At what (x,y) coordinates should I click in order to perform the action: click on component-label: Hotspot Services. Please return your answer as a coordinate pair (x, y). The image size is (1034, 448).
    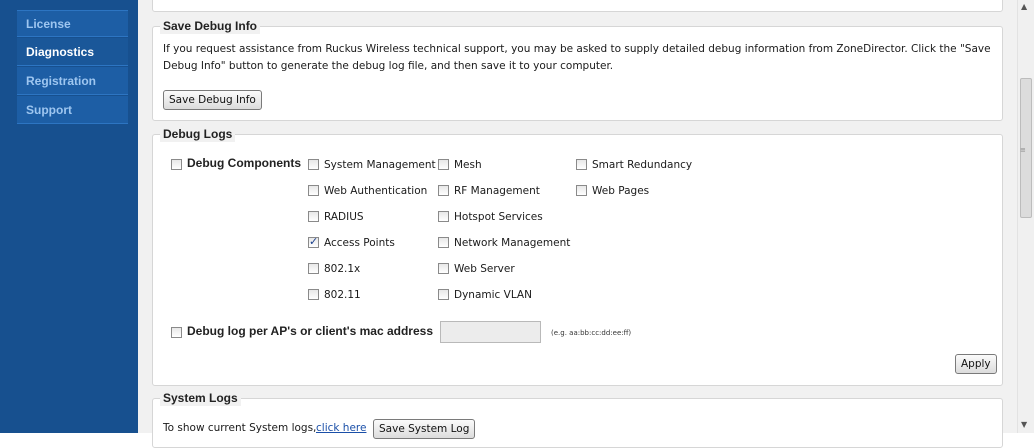
    Looking at the image, I should click on (498, 217).